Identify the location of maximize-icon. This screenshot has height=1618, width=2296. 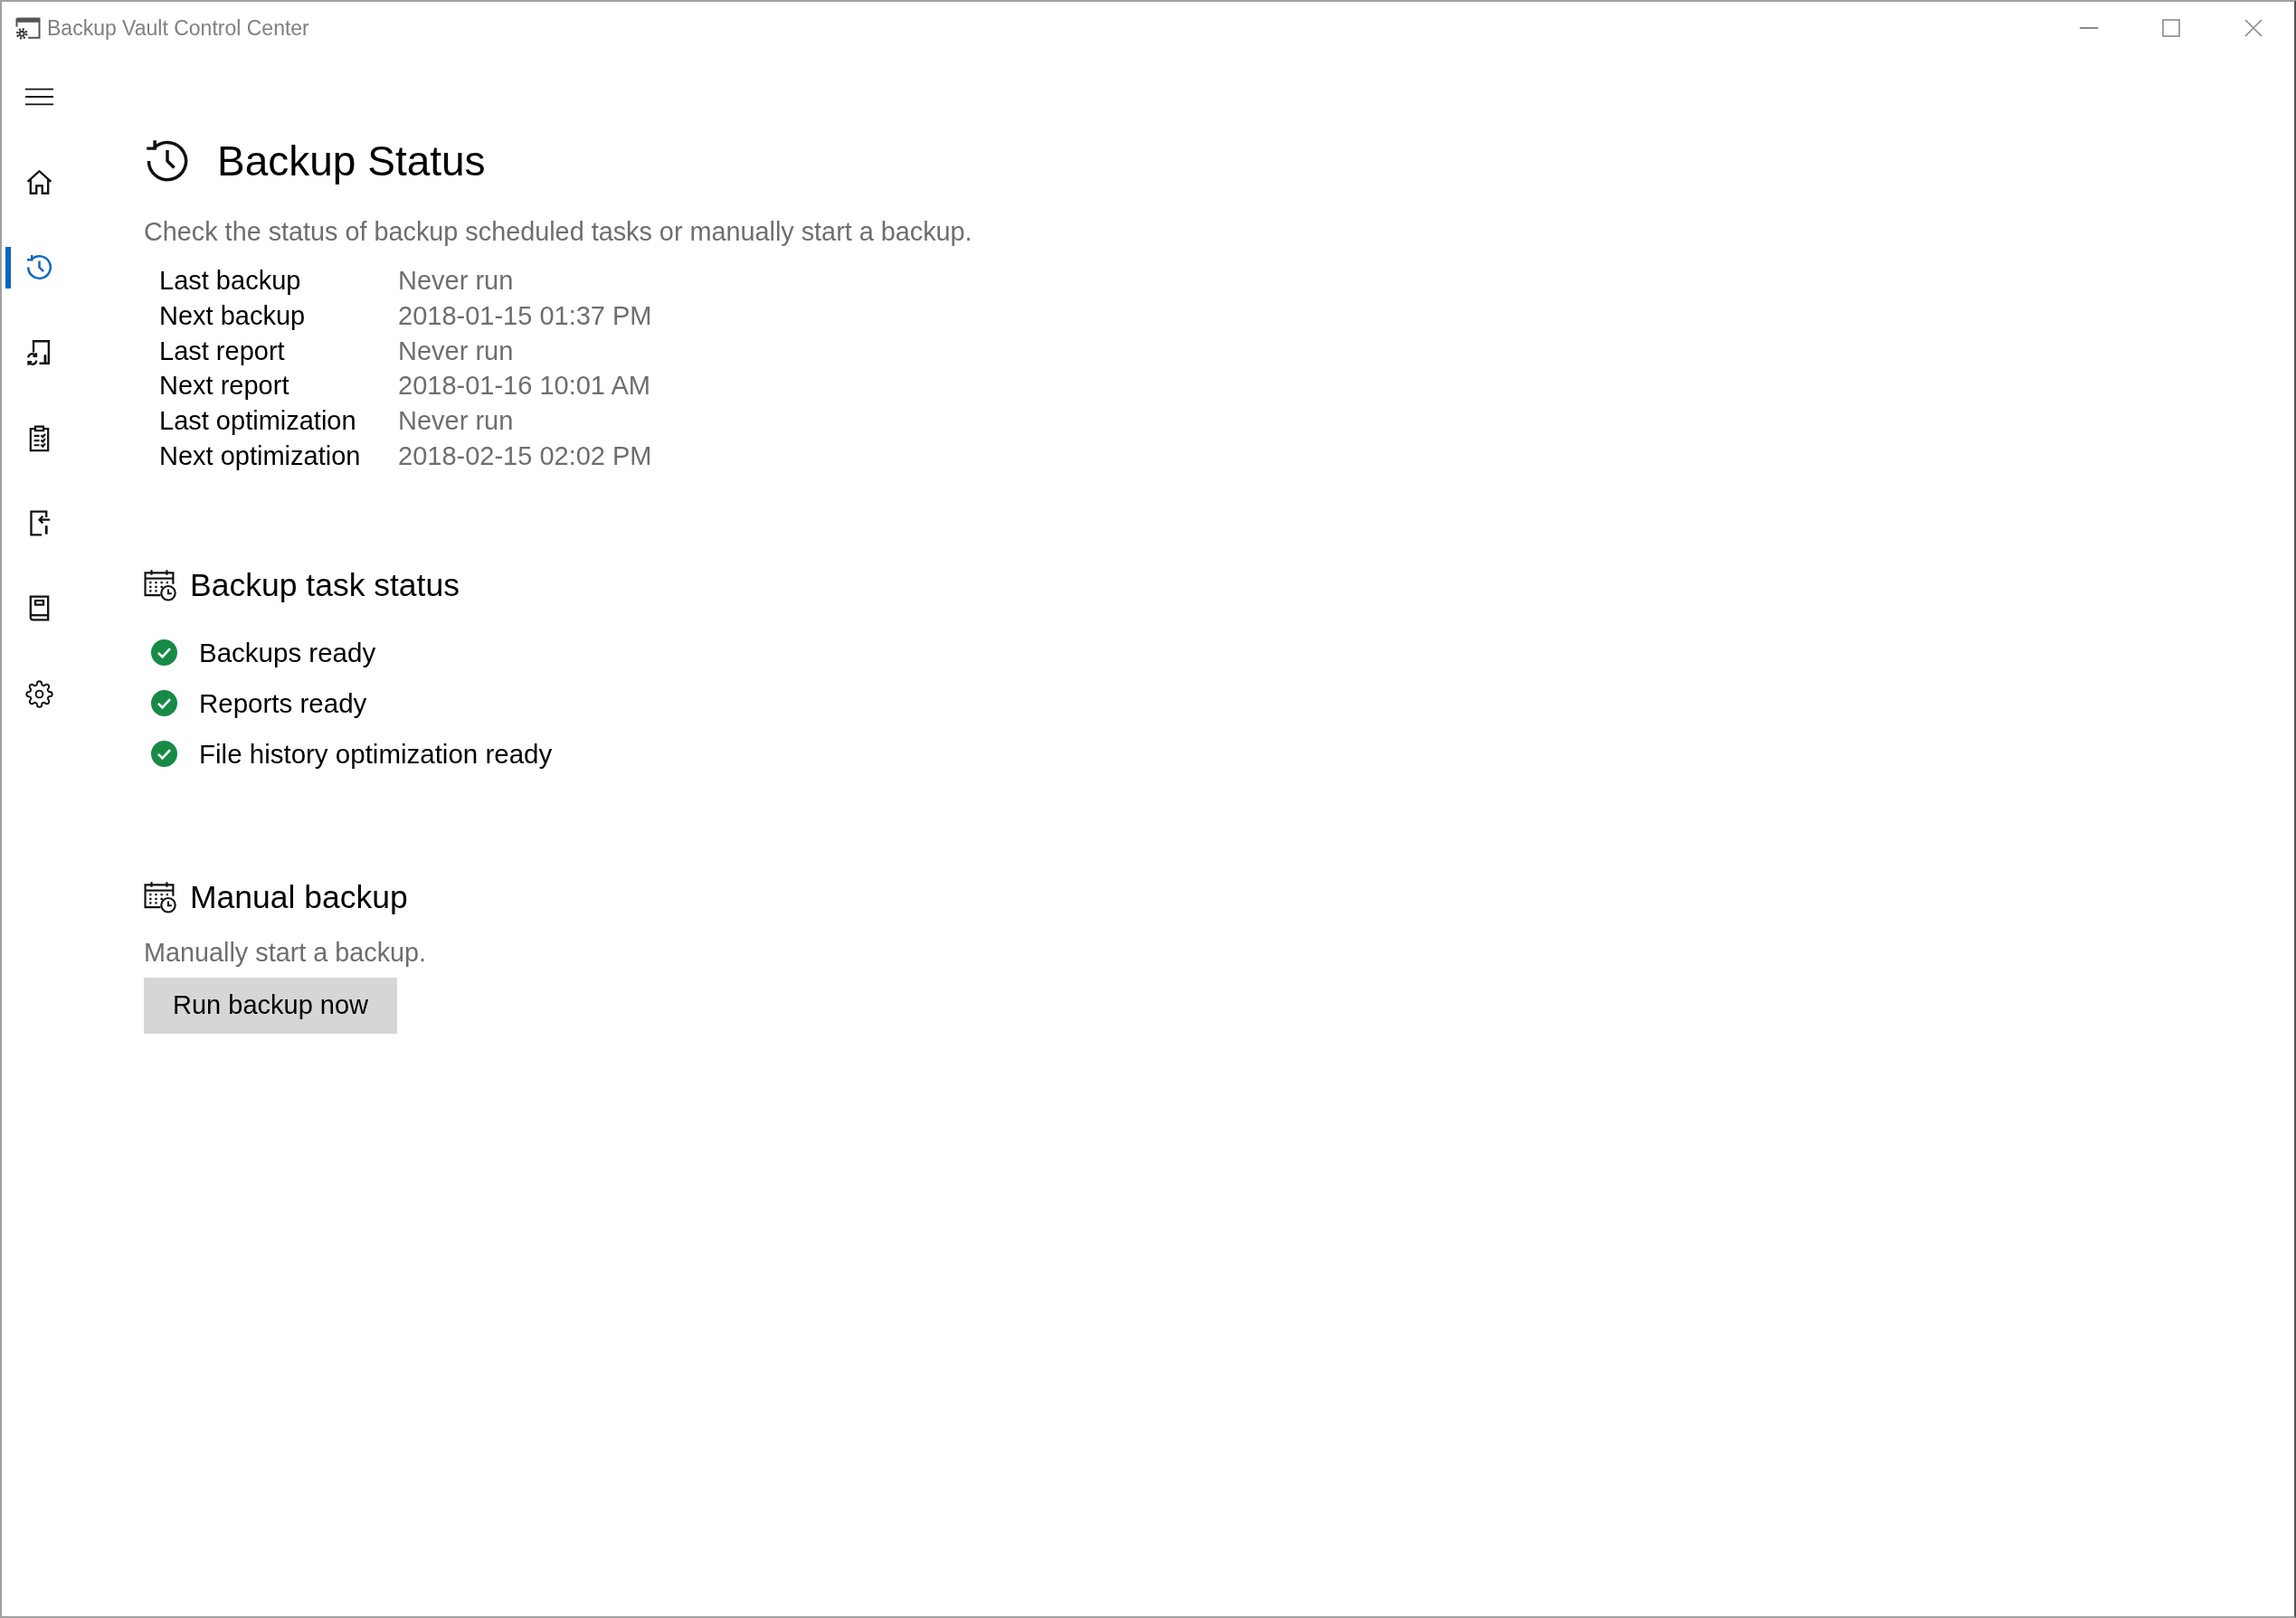
(2170, 28).